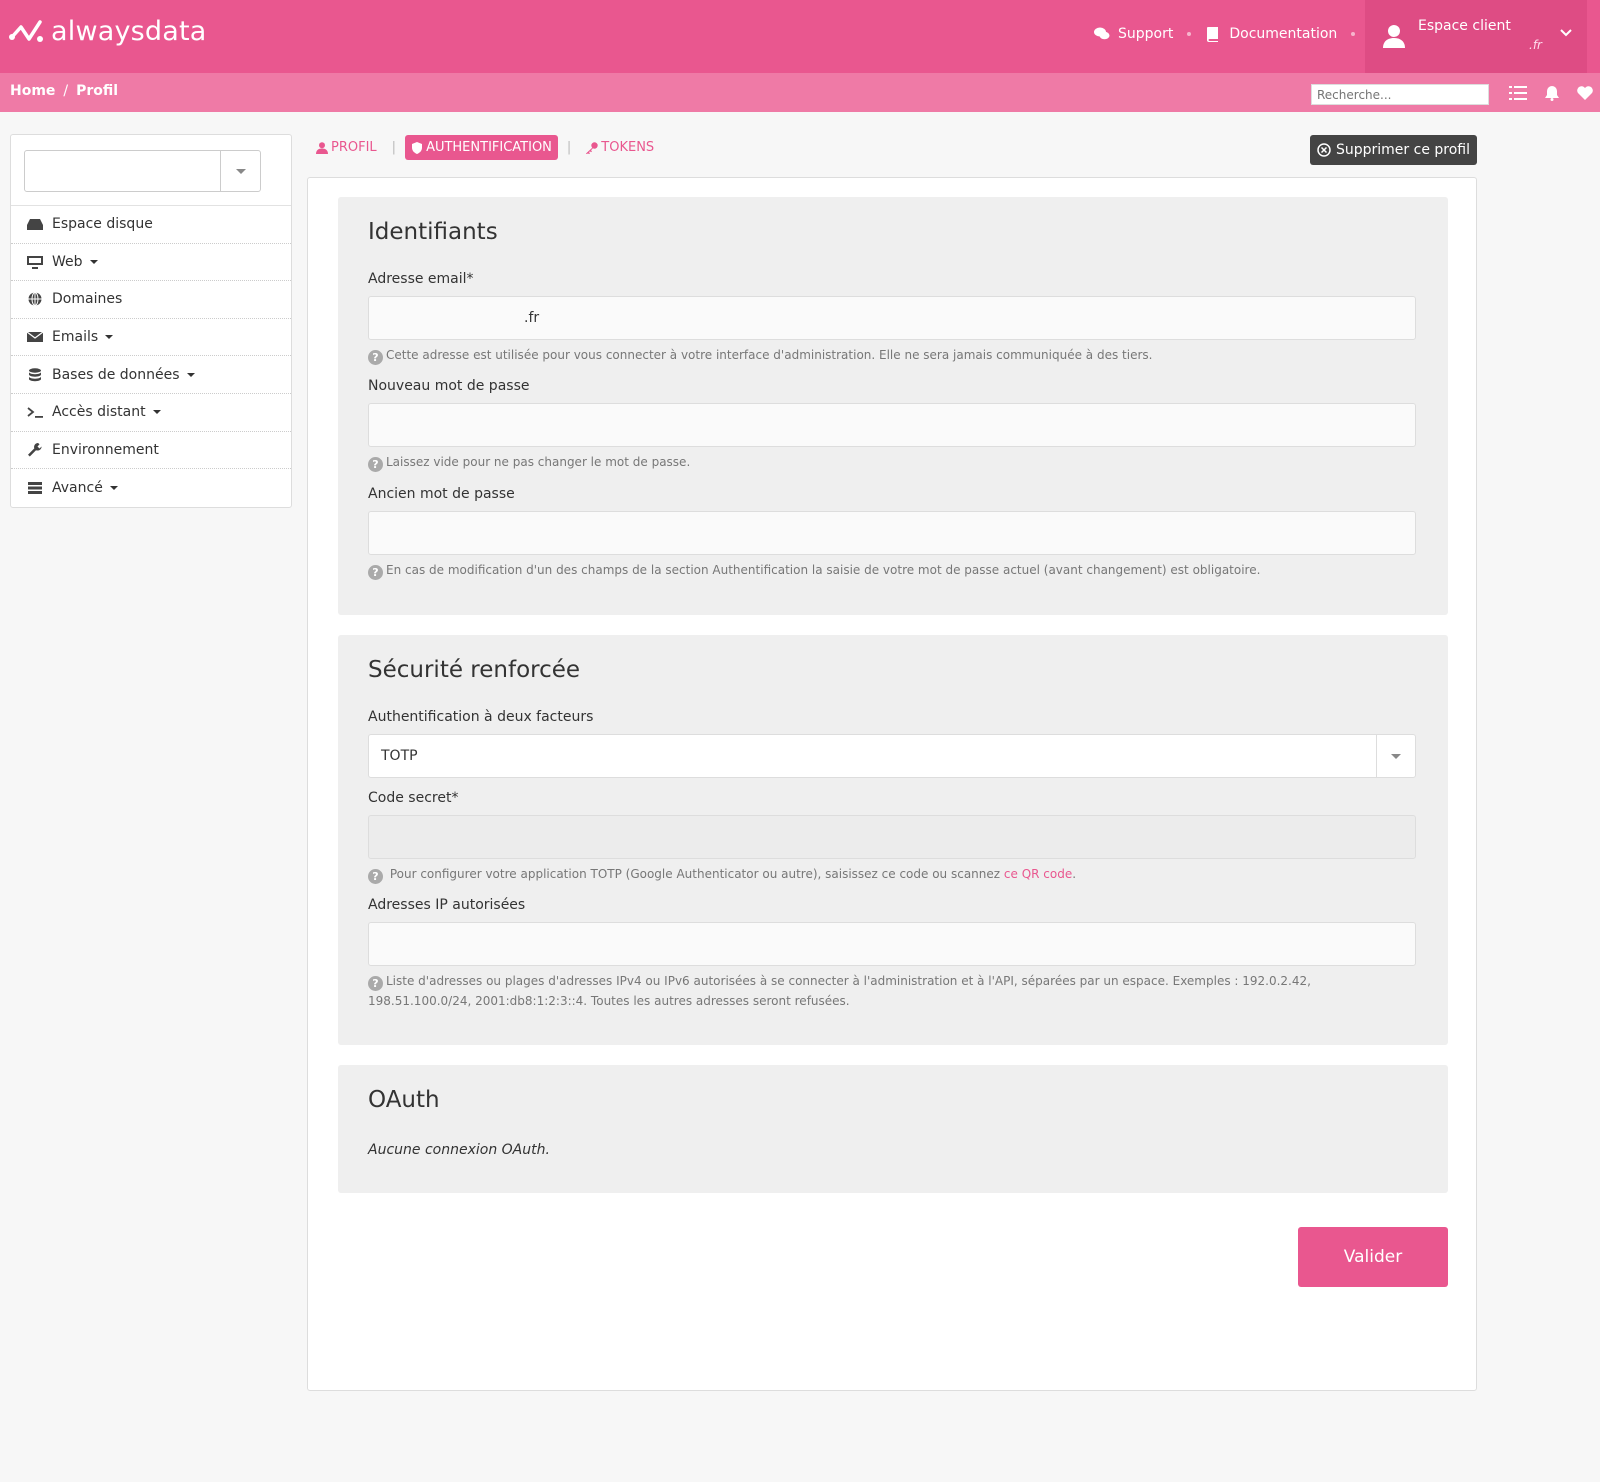 The width and height of the screenshot is (1600, 1482). Describe the element at coordinates (489, 147) in the screenshot. I see `tab-label: AUTHENTIFICATION` at that location.